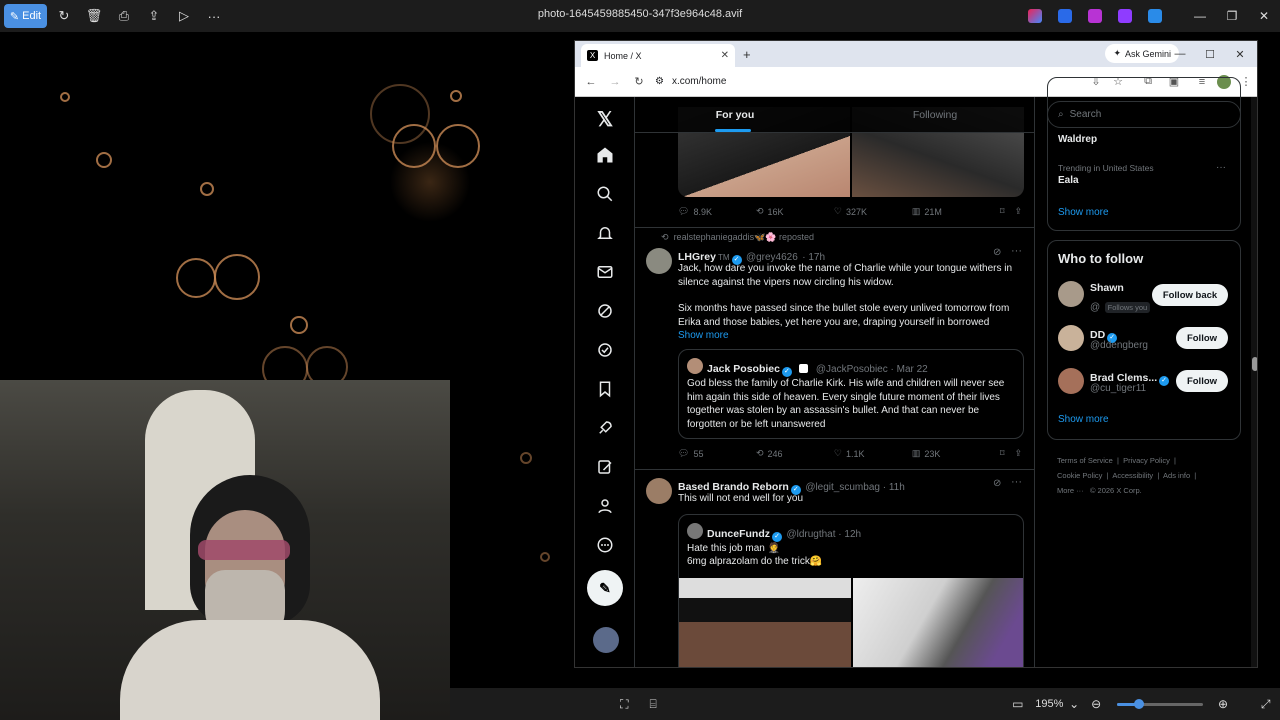  Describe the element at coordinates (1017, 704) in the screenshot. I see `fit-window-icon: ▭` at that location.